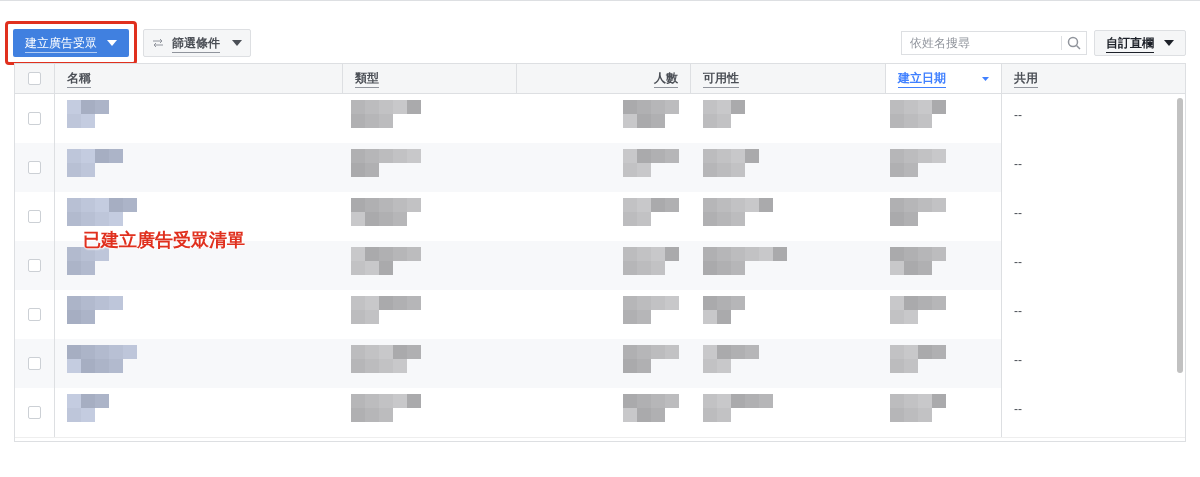 This screenshot has height=477, width=1200. Describe the element at coordinates (666, 78) in the screenshot. I see `column-header: 人數` at that location.